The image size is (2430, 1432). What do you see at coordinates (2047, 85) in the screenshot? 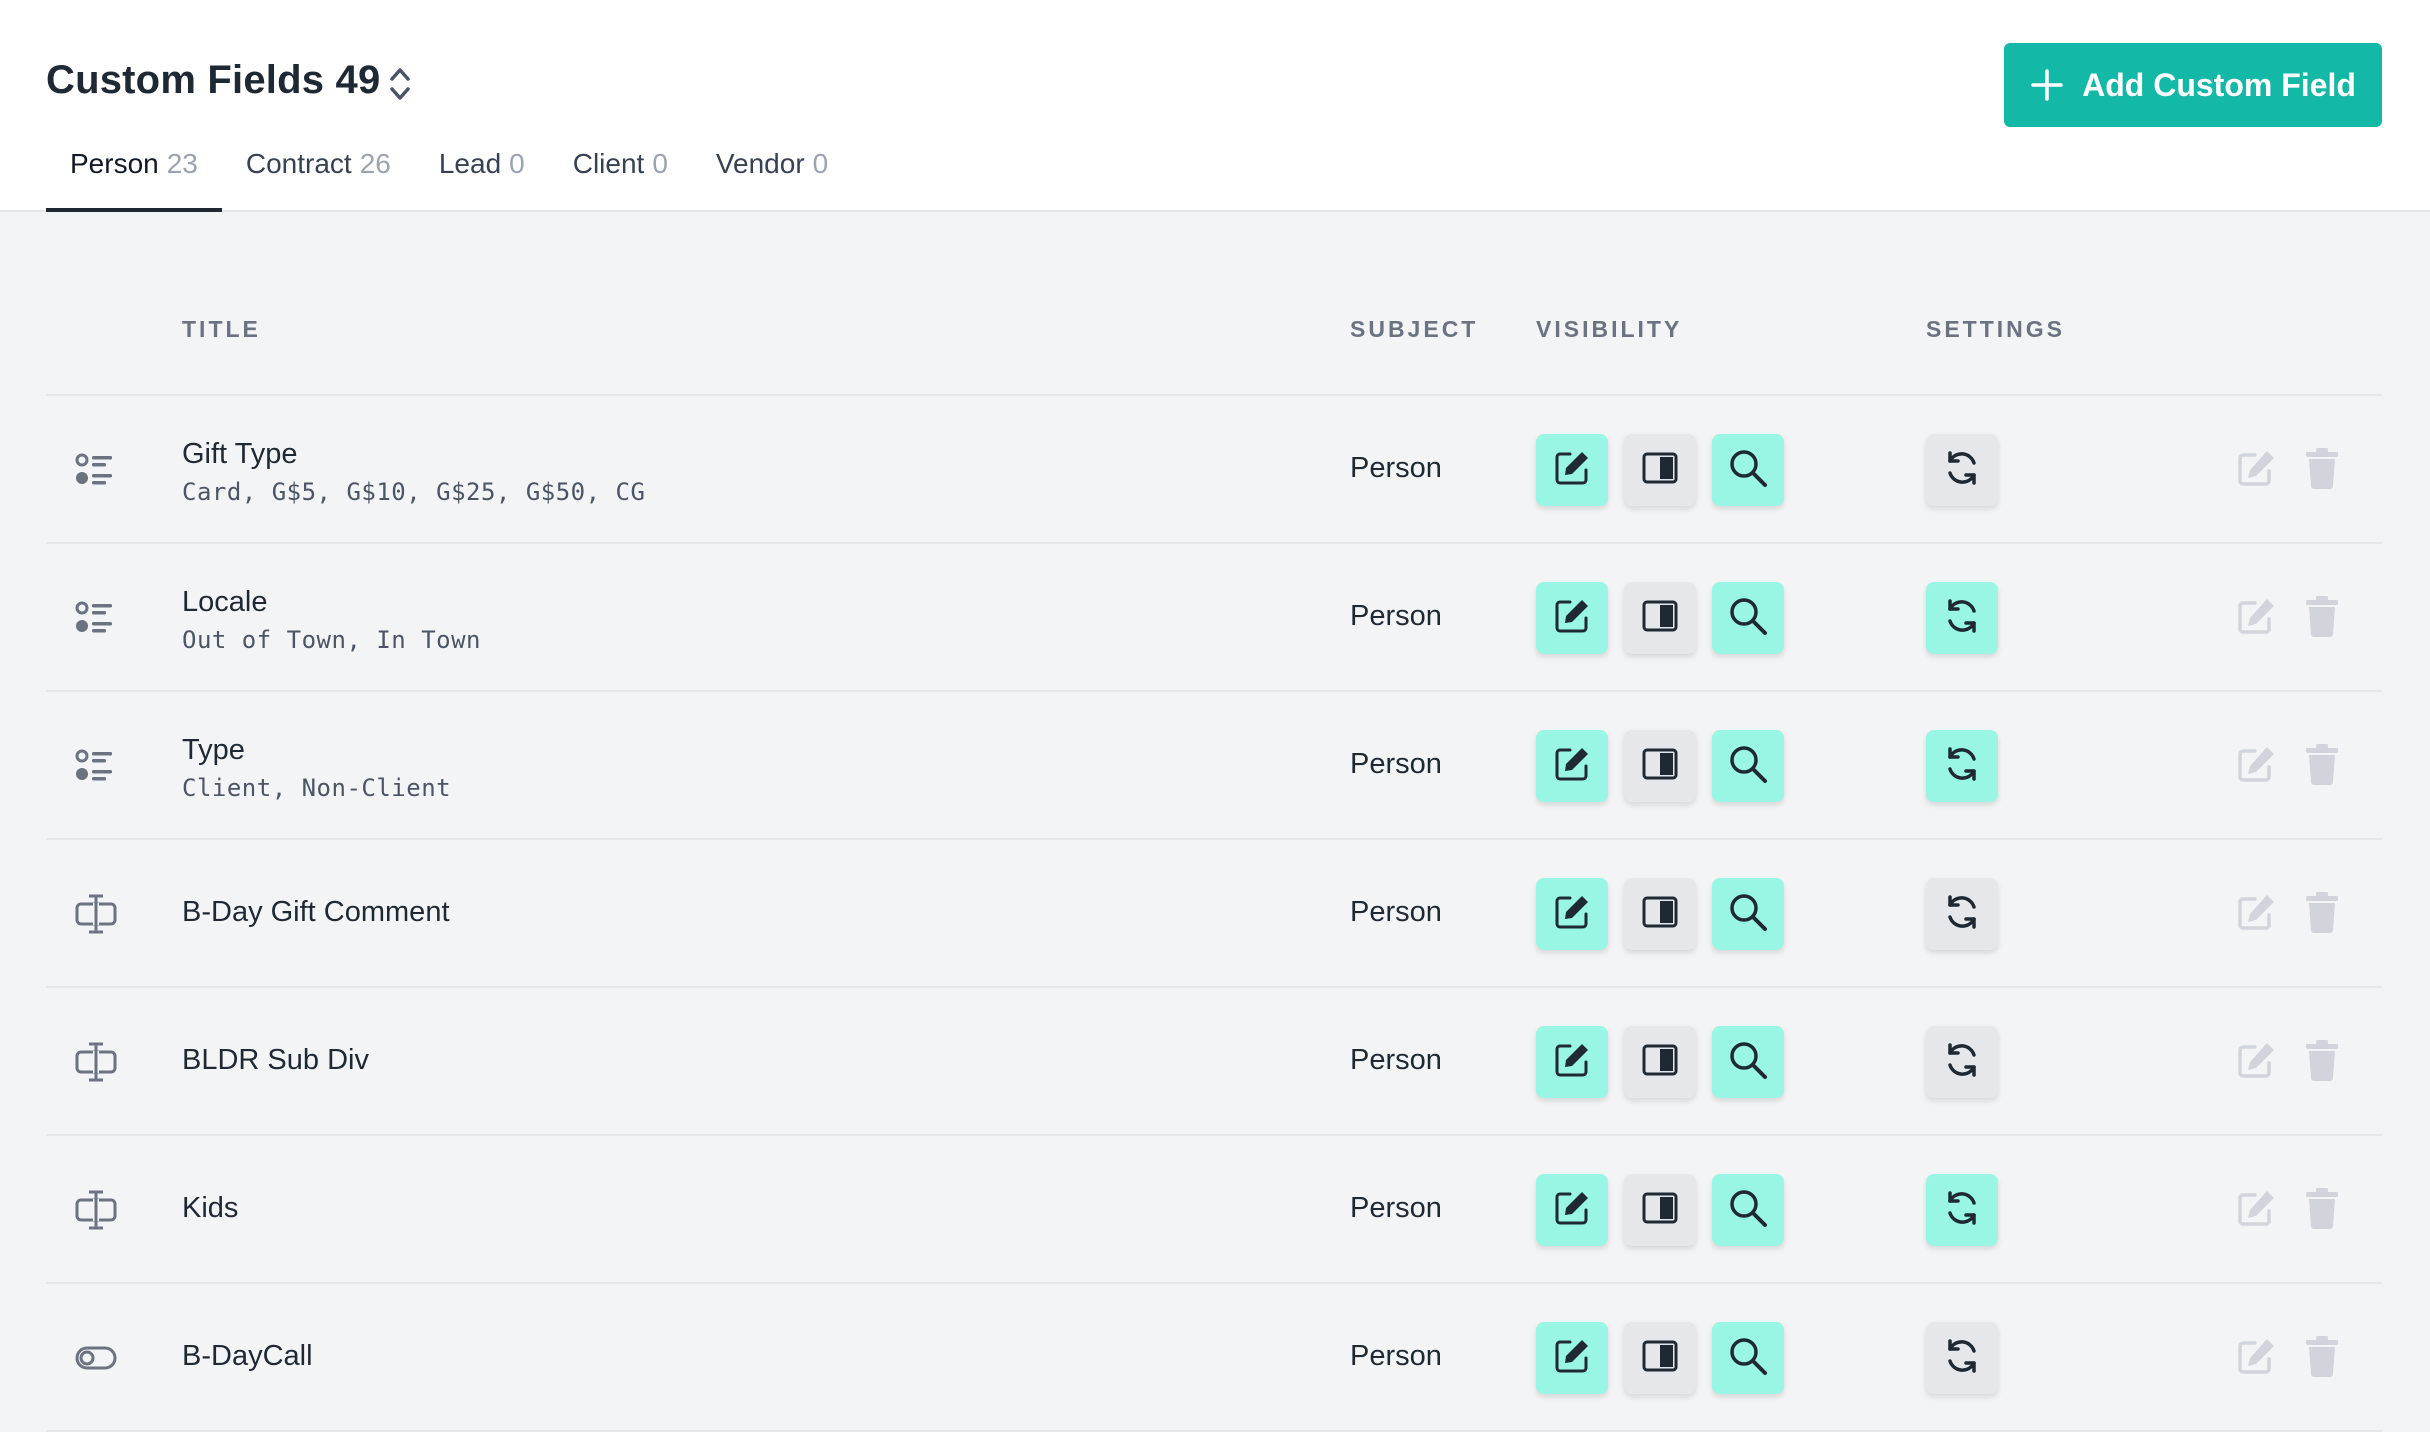
I see `plus-icon` at bounding box center [2047, 85].